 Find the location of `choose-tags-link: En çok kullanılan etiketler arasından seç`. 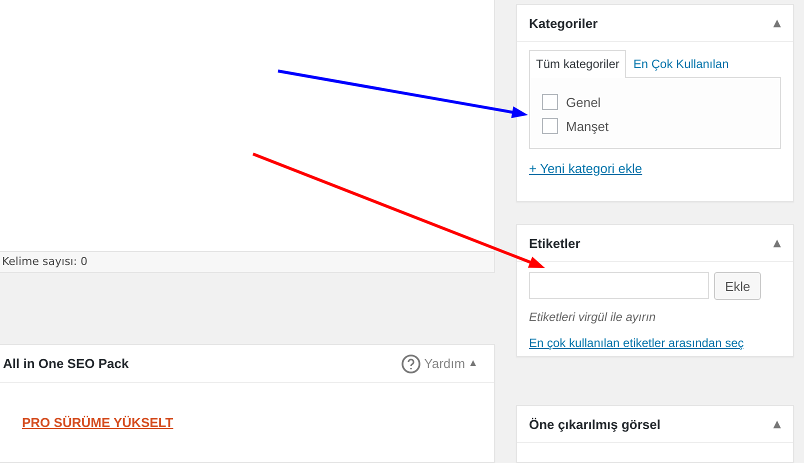

choose-tags-link: En çok kullanılan etiketler arasından seç is located at coordinates (636, 343).